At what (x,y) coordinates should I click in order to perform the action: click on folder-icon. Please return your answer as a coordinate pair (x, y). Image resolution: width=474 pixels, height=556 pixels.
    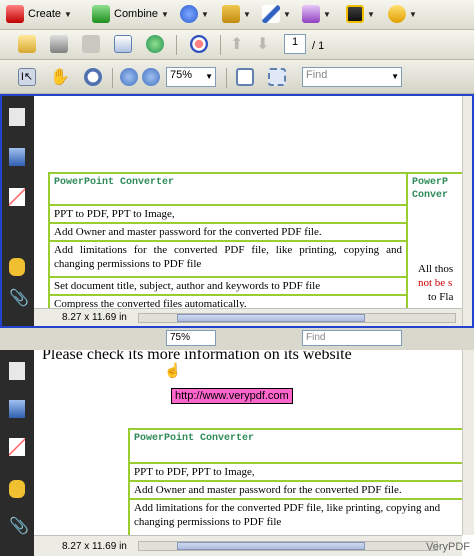
    Looking at the image, I should click on (27, 44).